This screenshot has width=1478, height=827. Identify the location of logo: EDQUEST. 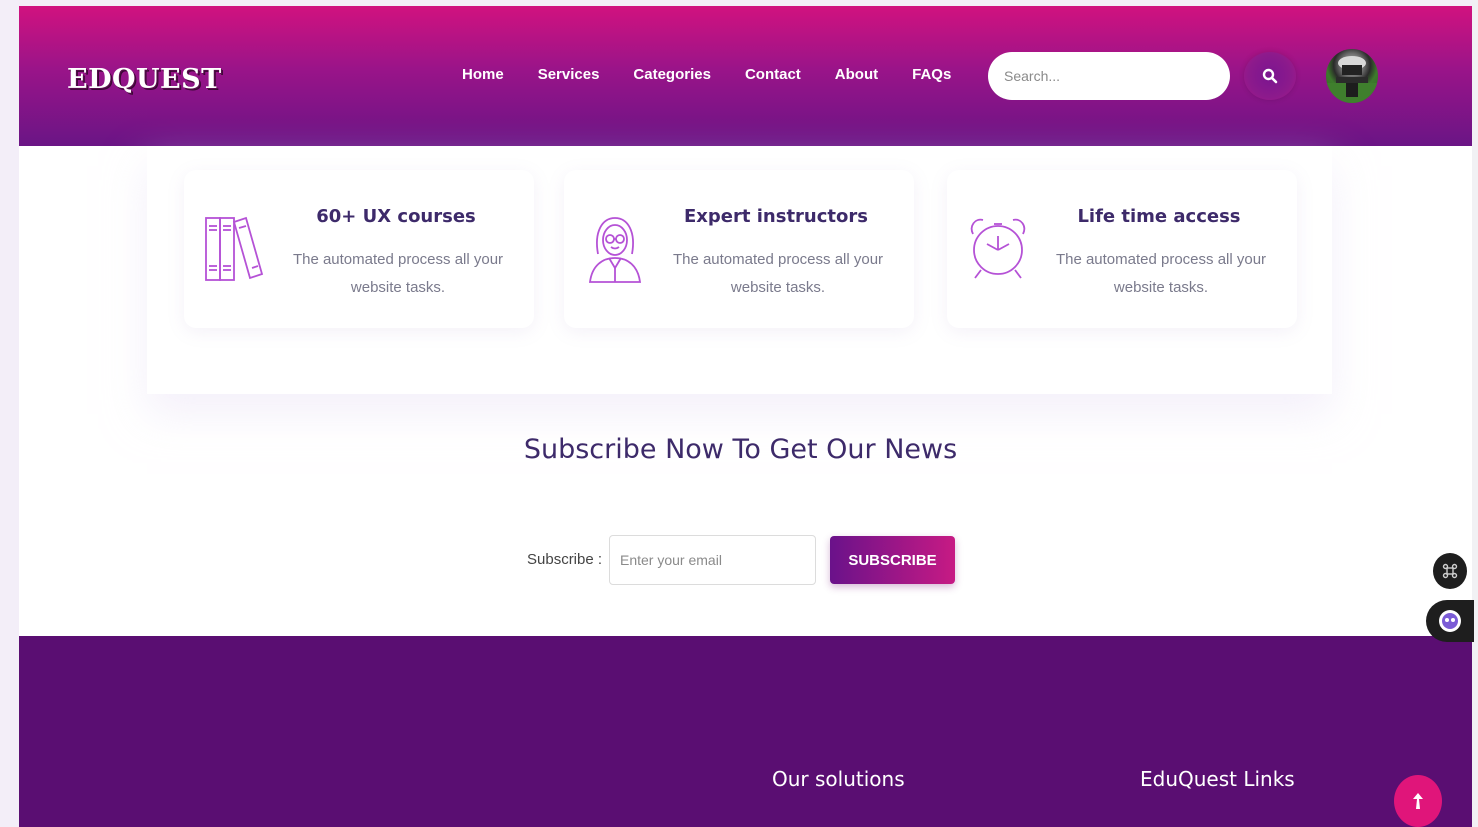
(144, 79).